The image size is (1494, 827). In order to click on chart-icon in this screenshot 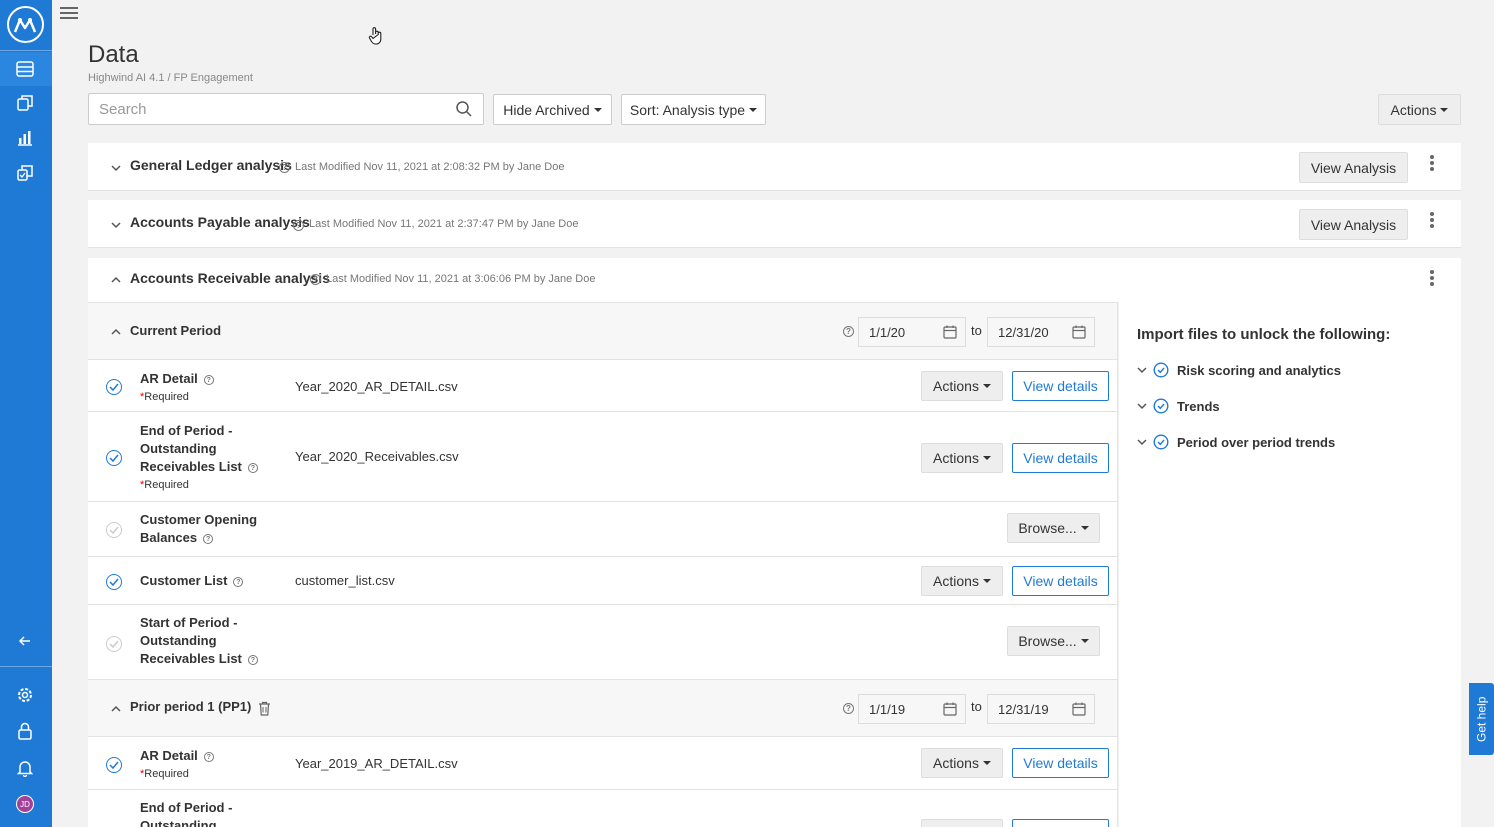, I will do `click(25, 138)`.